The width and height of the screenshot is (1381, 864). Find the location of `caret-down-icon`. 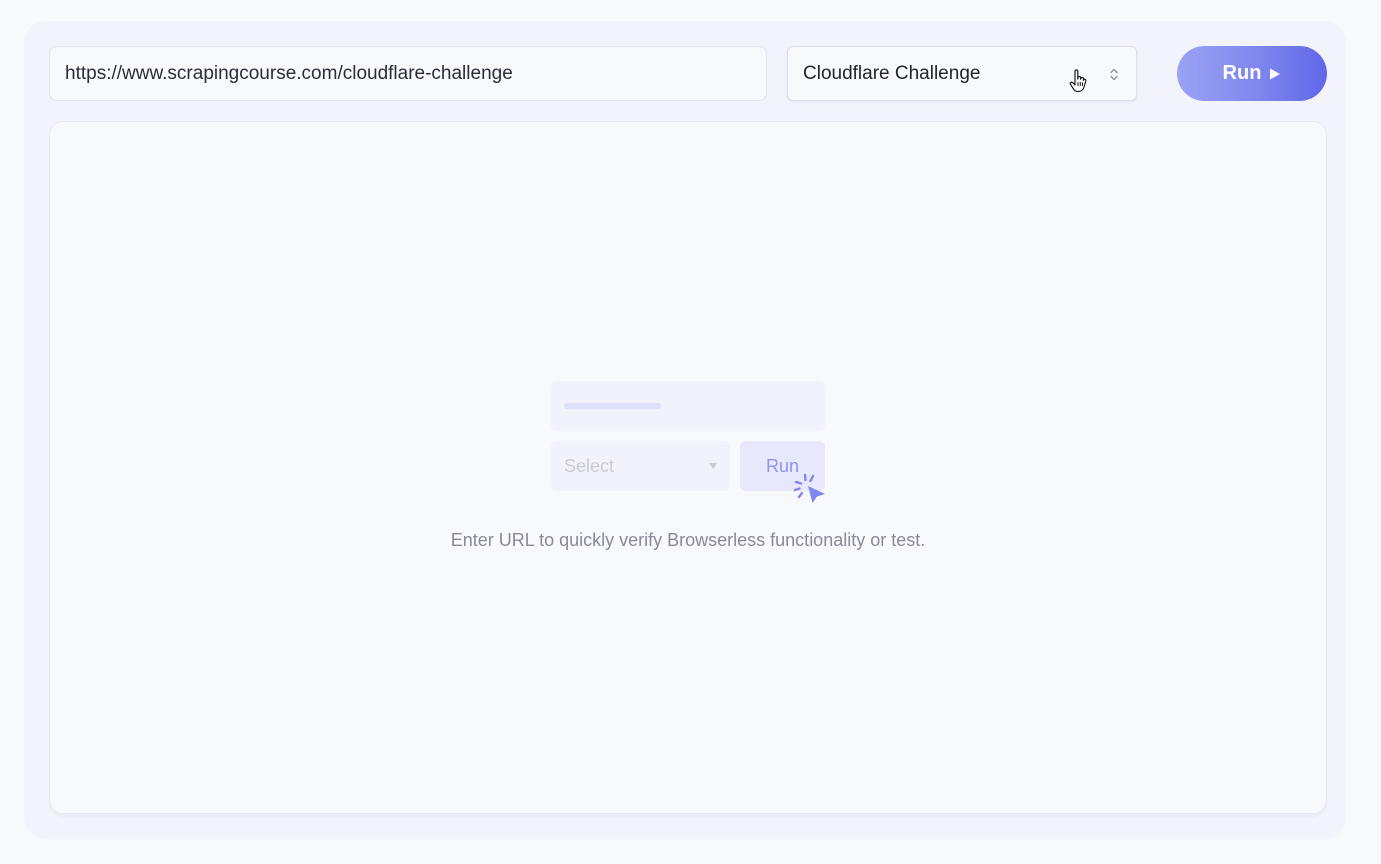

caret-down-icon is located at coordinates (713, 466).